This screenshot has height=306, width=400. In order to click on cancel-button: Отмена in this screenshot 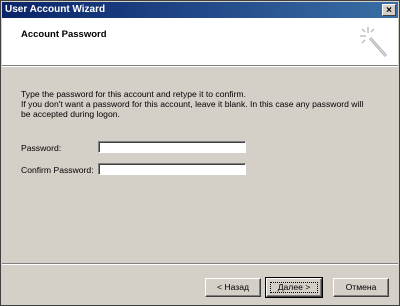, I will do `click(361, 287)`.